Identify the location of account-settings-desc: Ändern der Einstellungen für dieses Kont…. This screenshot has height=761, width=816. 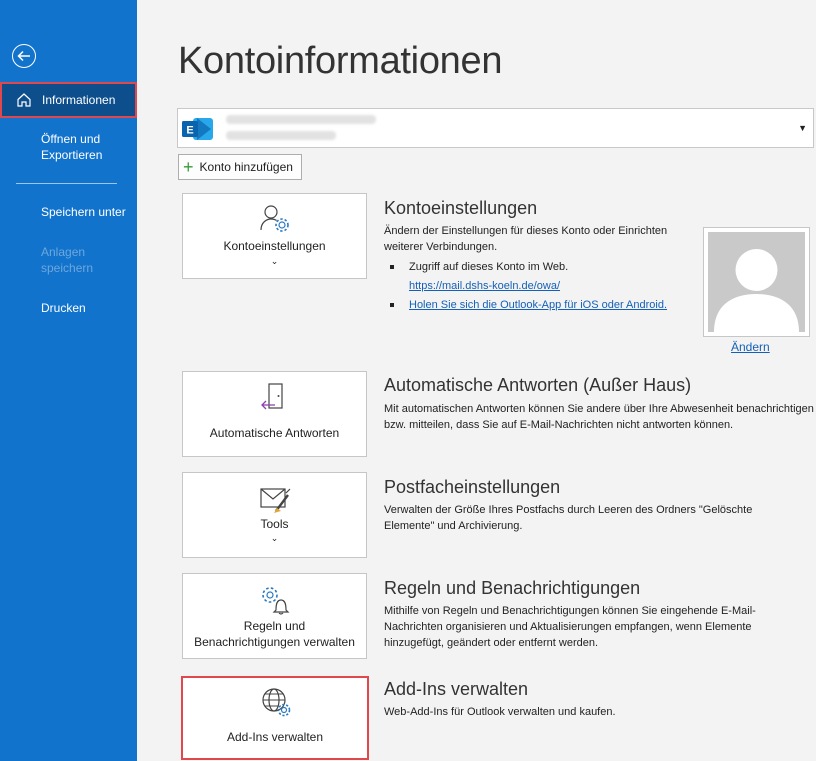
(526, 239).